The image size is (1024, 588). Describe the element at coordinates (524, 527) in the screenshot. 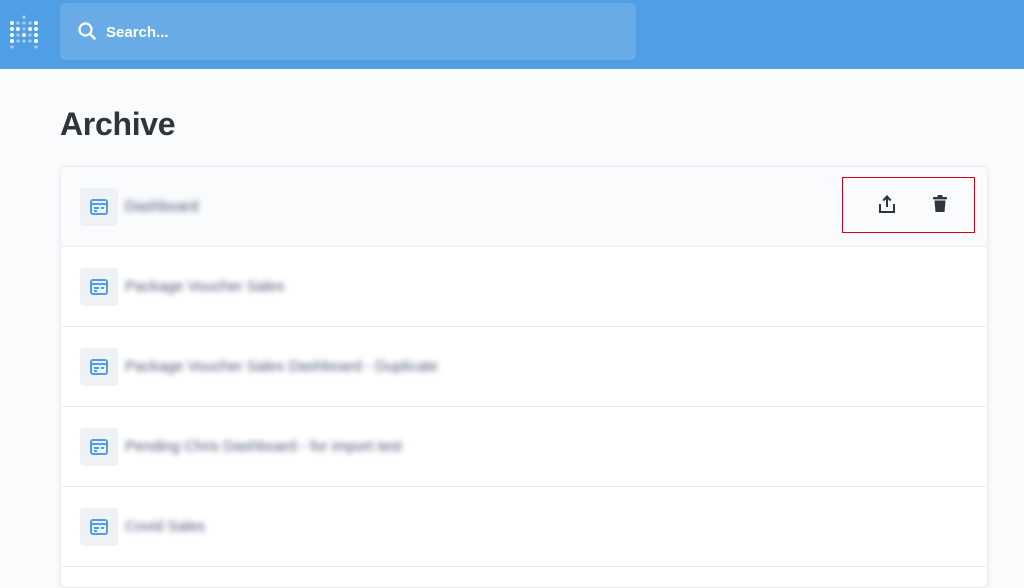

I see `archive-list-item: Covid Sales` at that location.